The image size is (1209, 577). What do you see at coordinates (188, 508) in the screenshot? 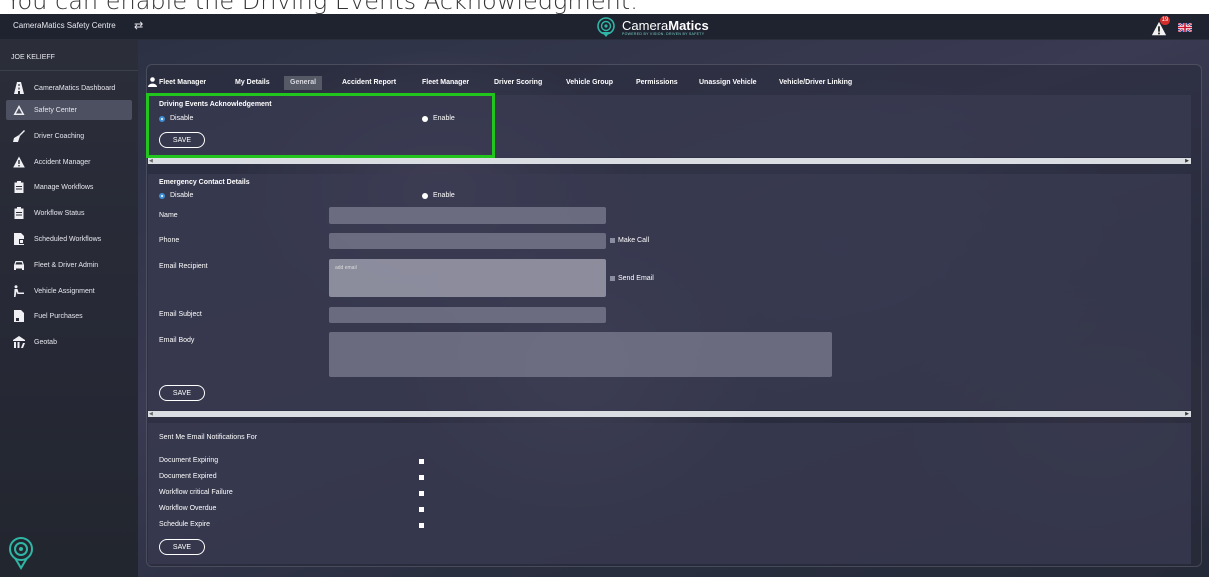
I see `notif-label-workflow-overdue: Workflow Overdue` at bounding box center [188, 508].